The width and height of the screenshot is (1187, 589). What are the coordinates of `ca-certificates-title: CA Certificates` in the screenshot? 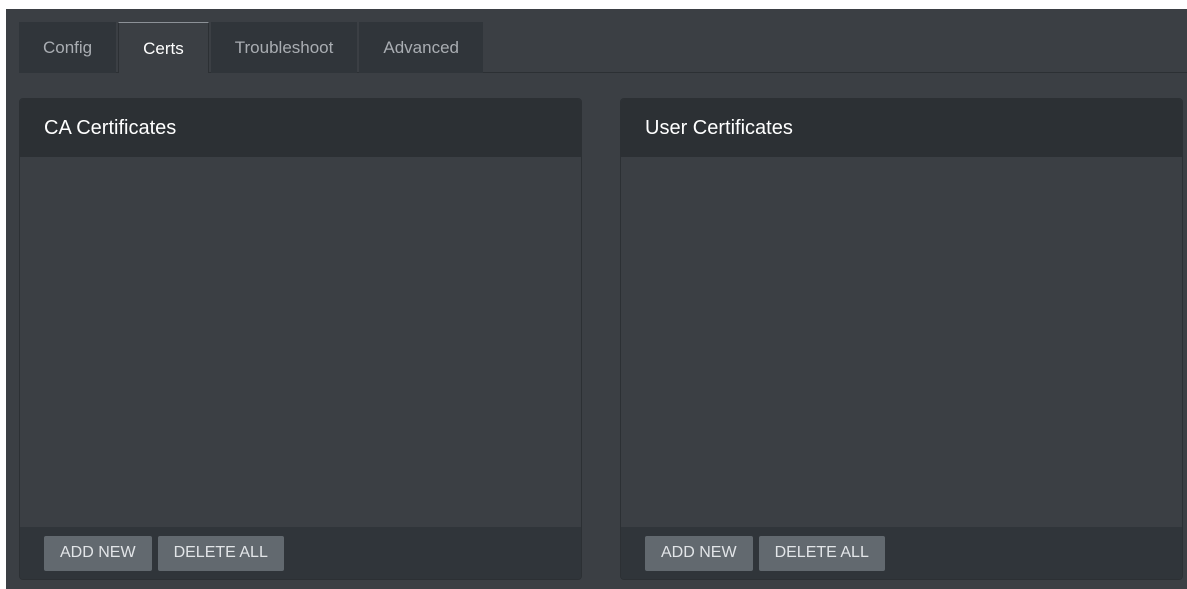 It's located at (300, 128).